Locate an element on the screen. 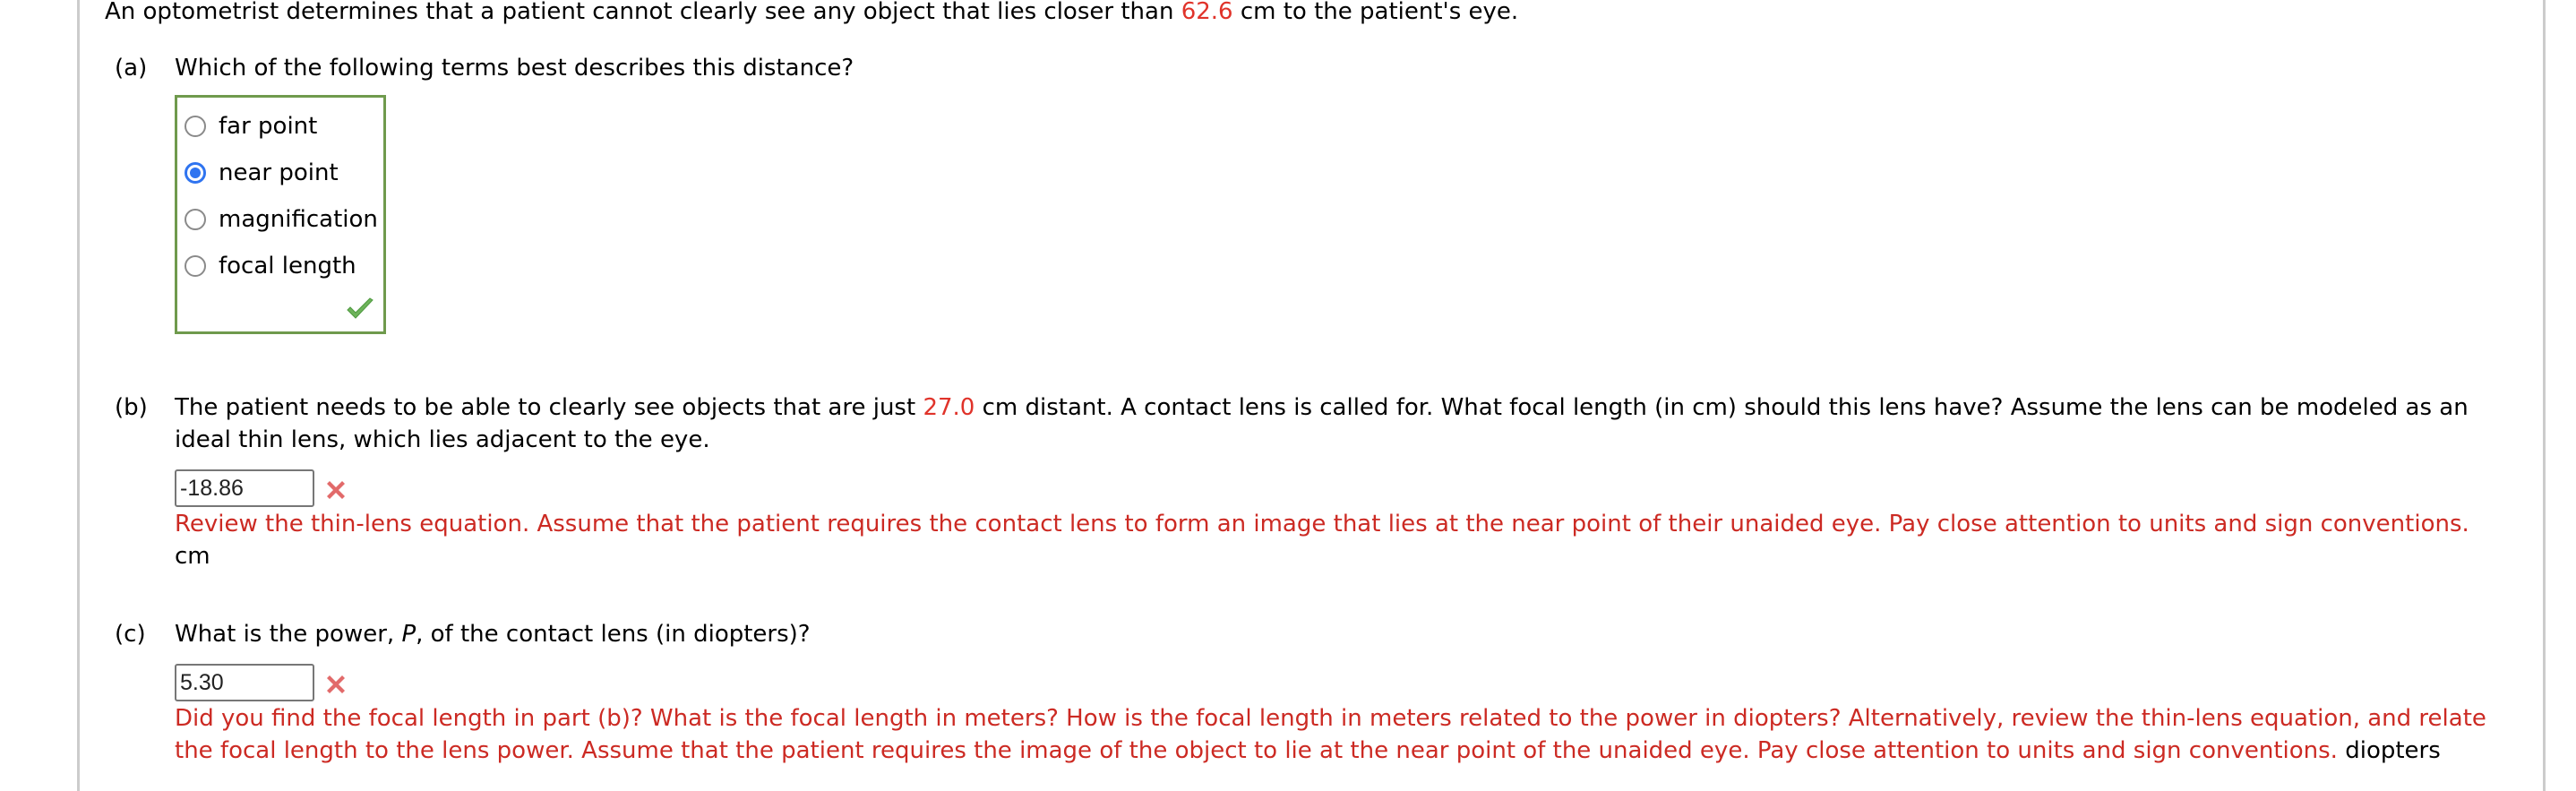  radio-focal-length is located at coordinates (195, 266).